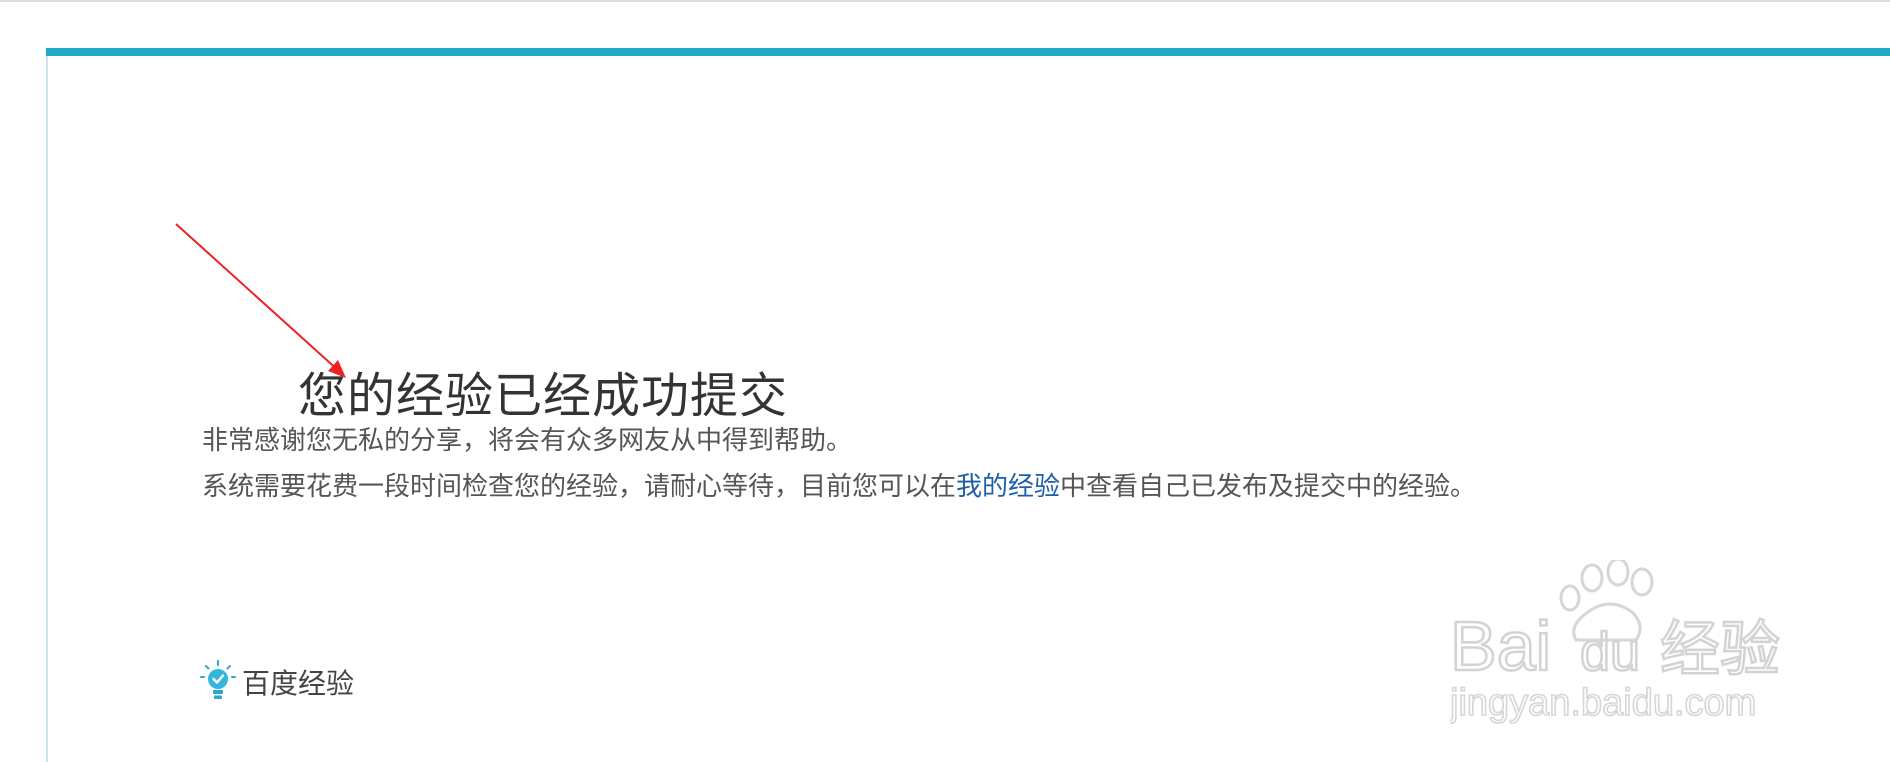 The width and height of the screenshot is (1890, 762). I want to click on watermark-url: jingyan.baidu.com, so click(1603, 703).